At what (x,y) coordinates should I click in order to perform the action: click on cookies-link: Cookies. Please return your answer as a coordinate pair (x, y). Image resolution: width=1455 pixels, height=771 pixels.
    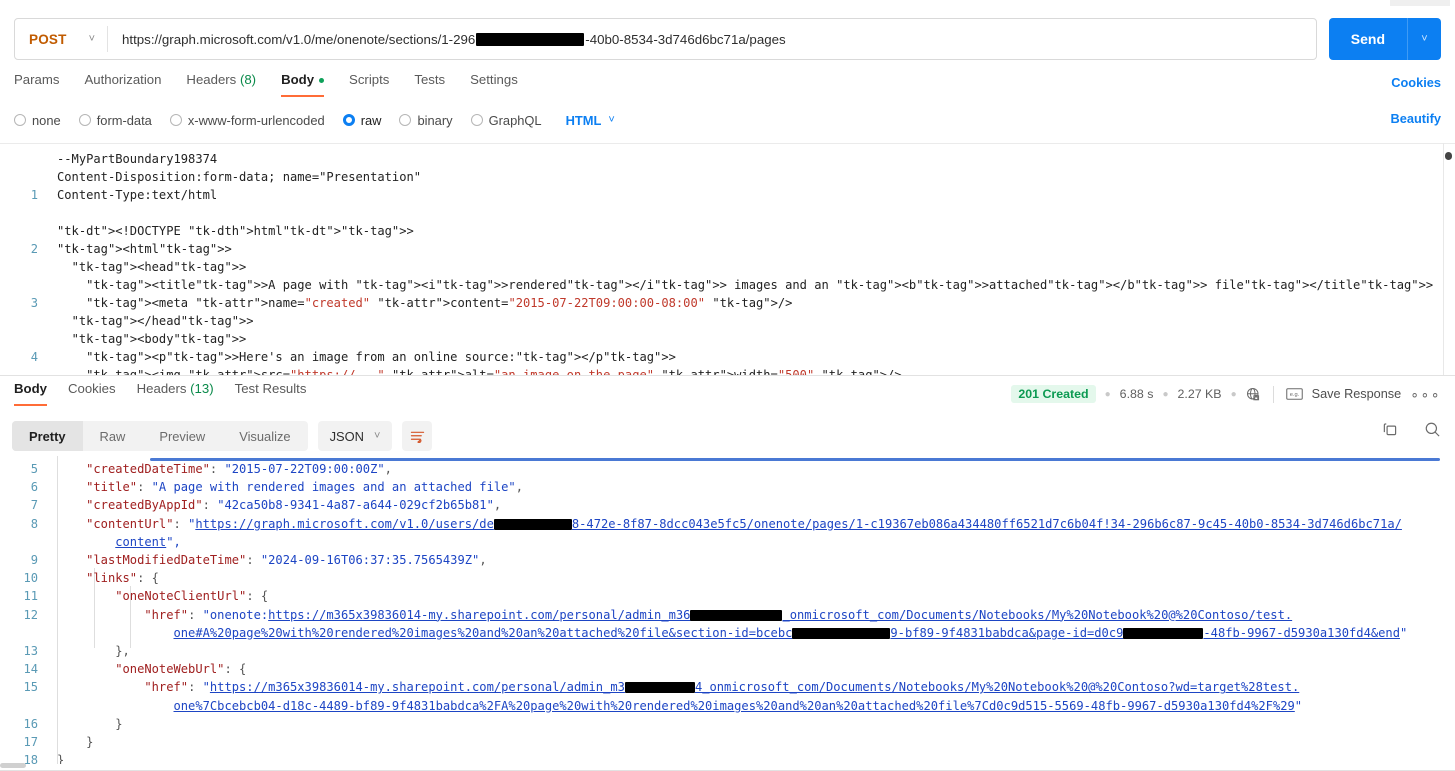
    Looking at the image, I should click on (1416, 82).